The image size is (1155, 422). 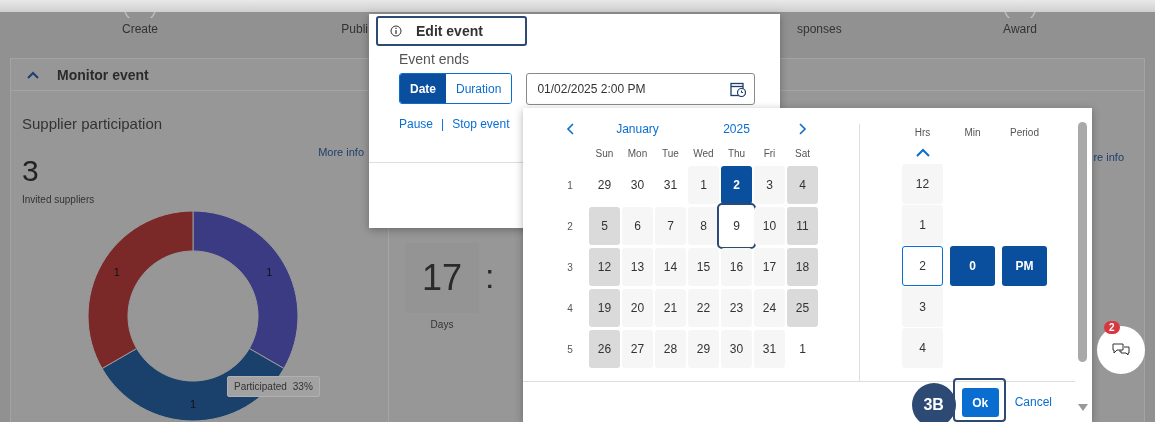 I want to click on day-cell: 22, so click(x=703, y=308).